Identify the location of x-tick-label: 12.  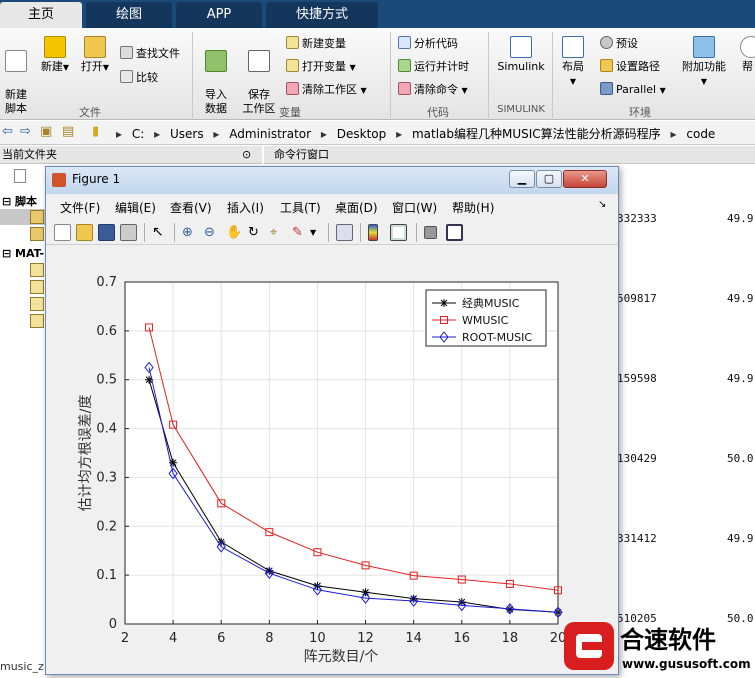
(365, 638).